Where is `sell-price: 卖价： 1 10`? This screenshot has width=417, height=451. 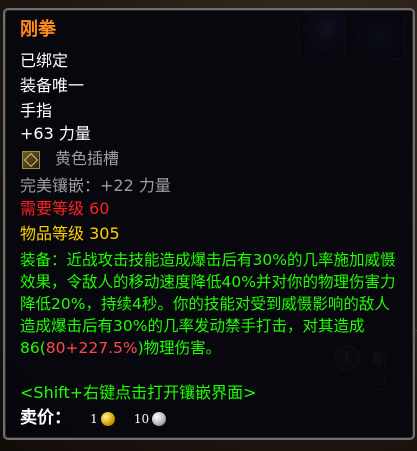 sell-price: 卖价： 1 10 is located at coordinates (93, 418).